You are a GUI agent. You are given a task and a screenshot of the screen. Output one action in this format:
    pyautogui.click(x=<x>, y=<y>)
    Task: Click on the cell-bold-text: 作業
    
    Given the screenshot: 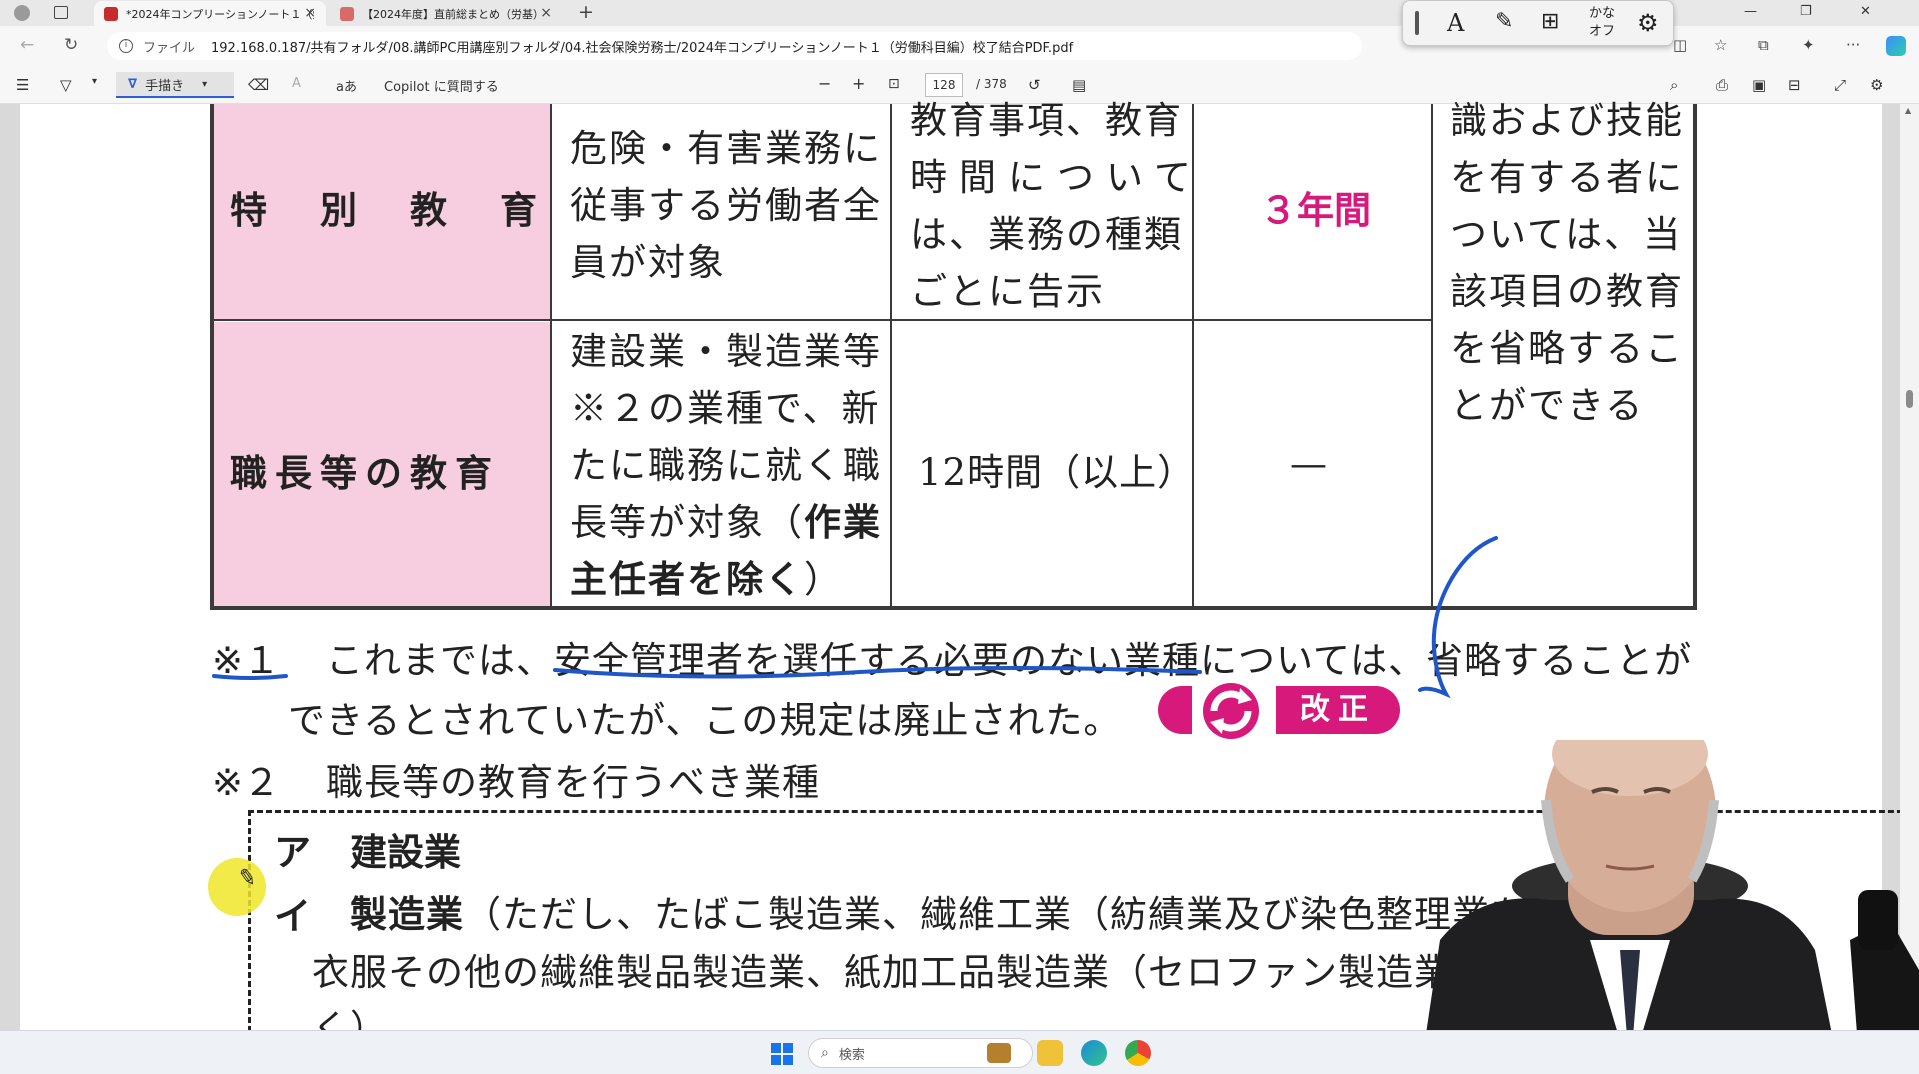 What is the action you would take?
    pyautogui.click(x=843, y=522)
    